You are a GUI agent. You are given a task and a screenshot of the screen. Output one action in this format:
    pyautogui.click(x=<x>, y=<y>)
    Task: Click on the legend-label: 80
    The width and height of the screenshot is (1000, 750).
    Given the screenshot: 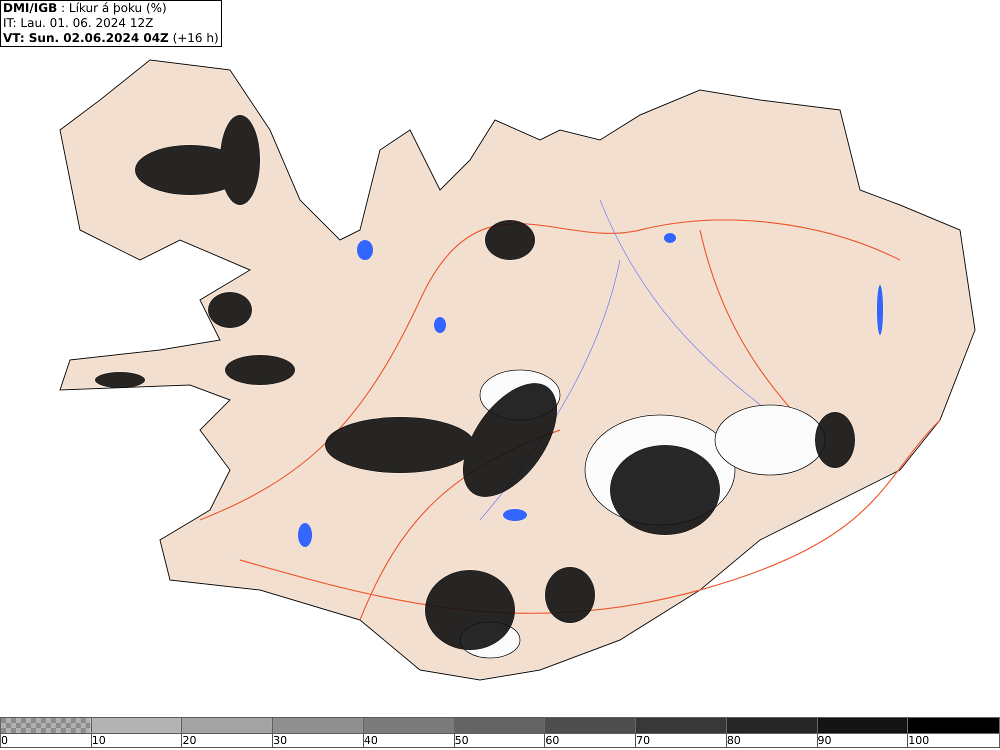 What is the action you would take?
    pyautogui.click(x=733, y=740)
    